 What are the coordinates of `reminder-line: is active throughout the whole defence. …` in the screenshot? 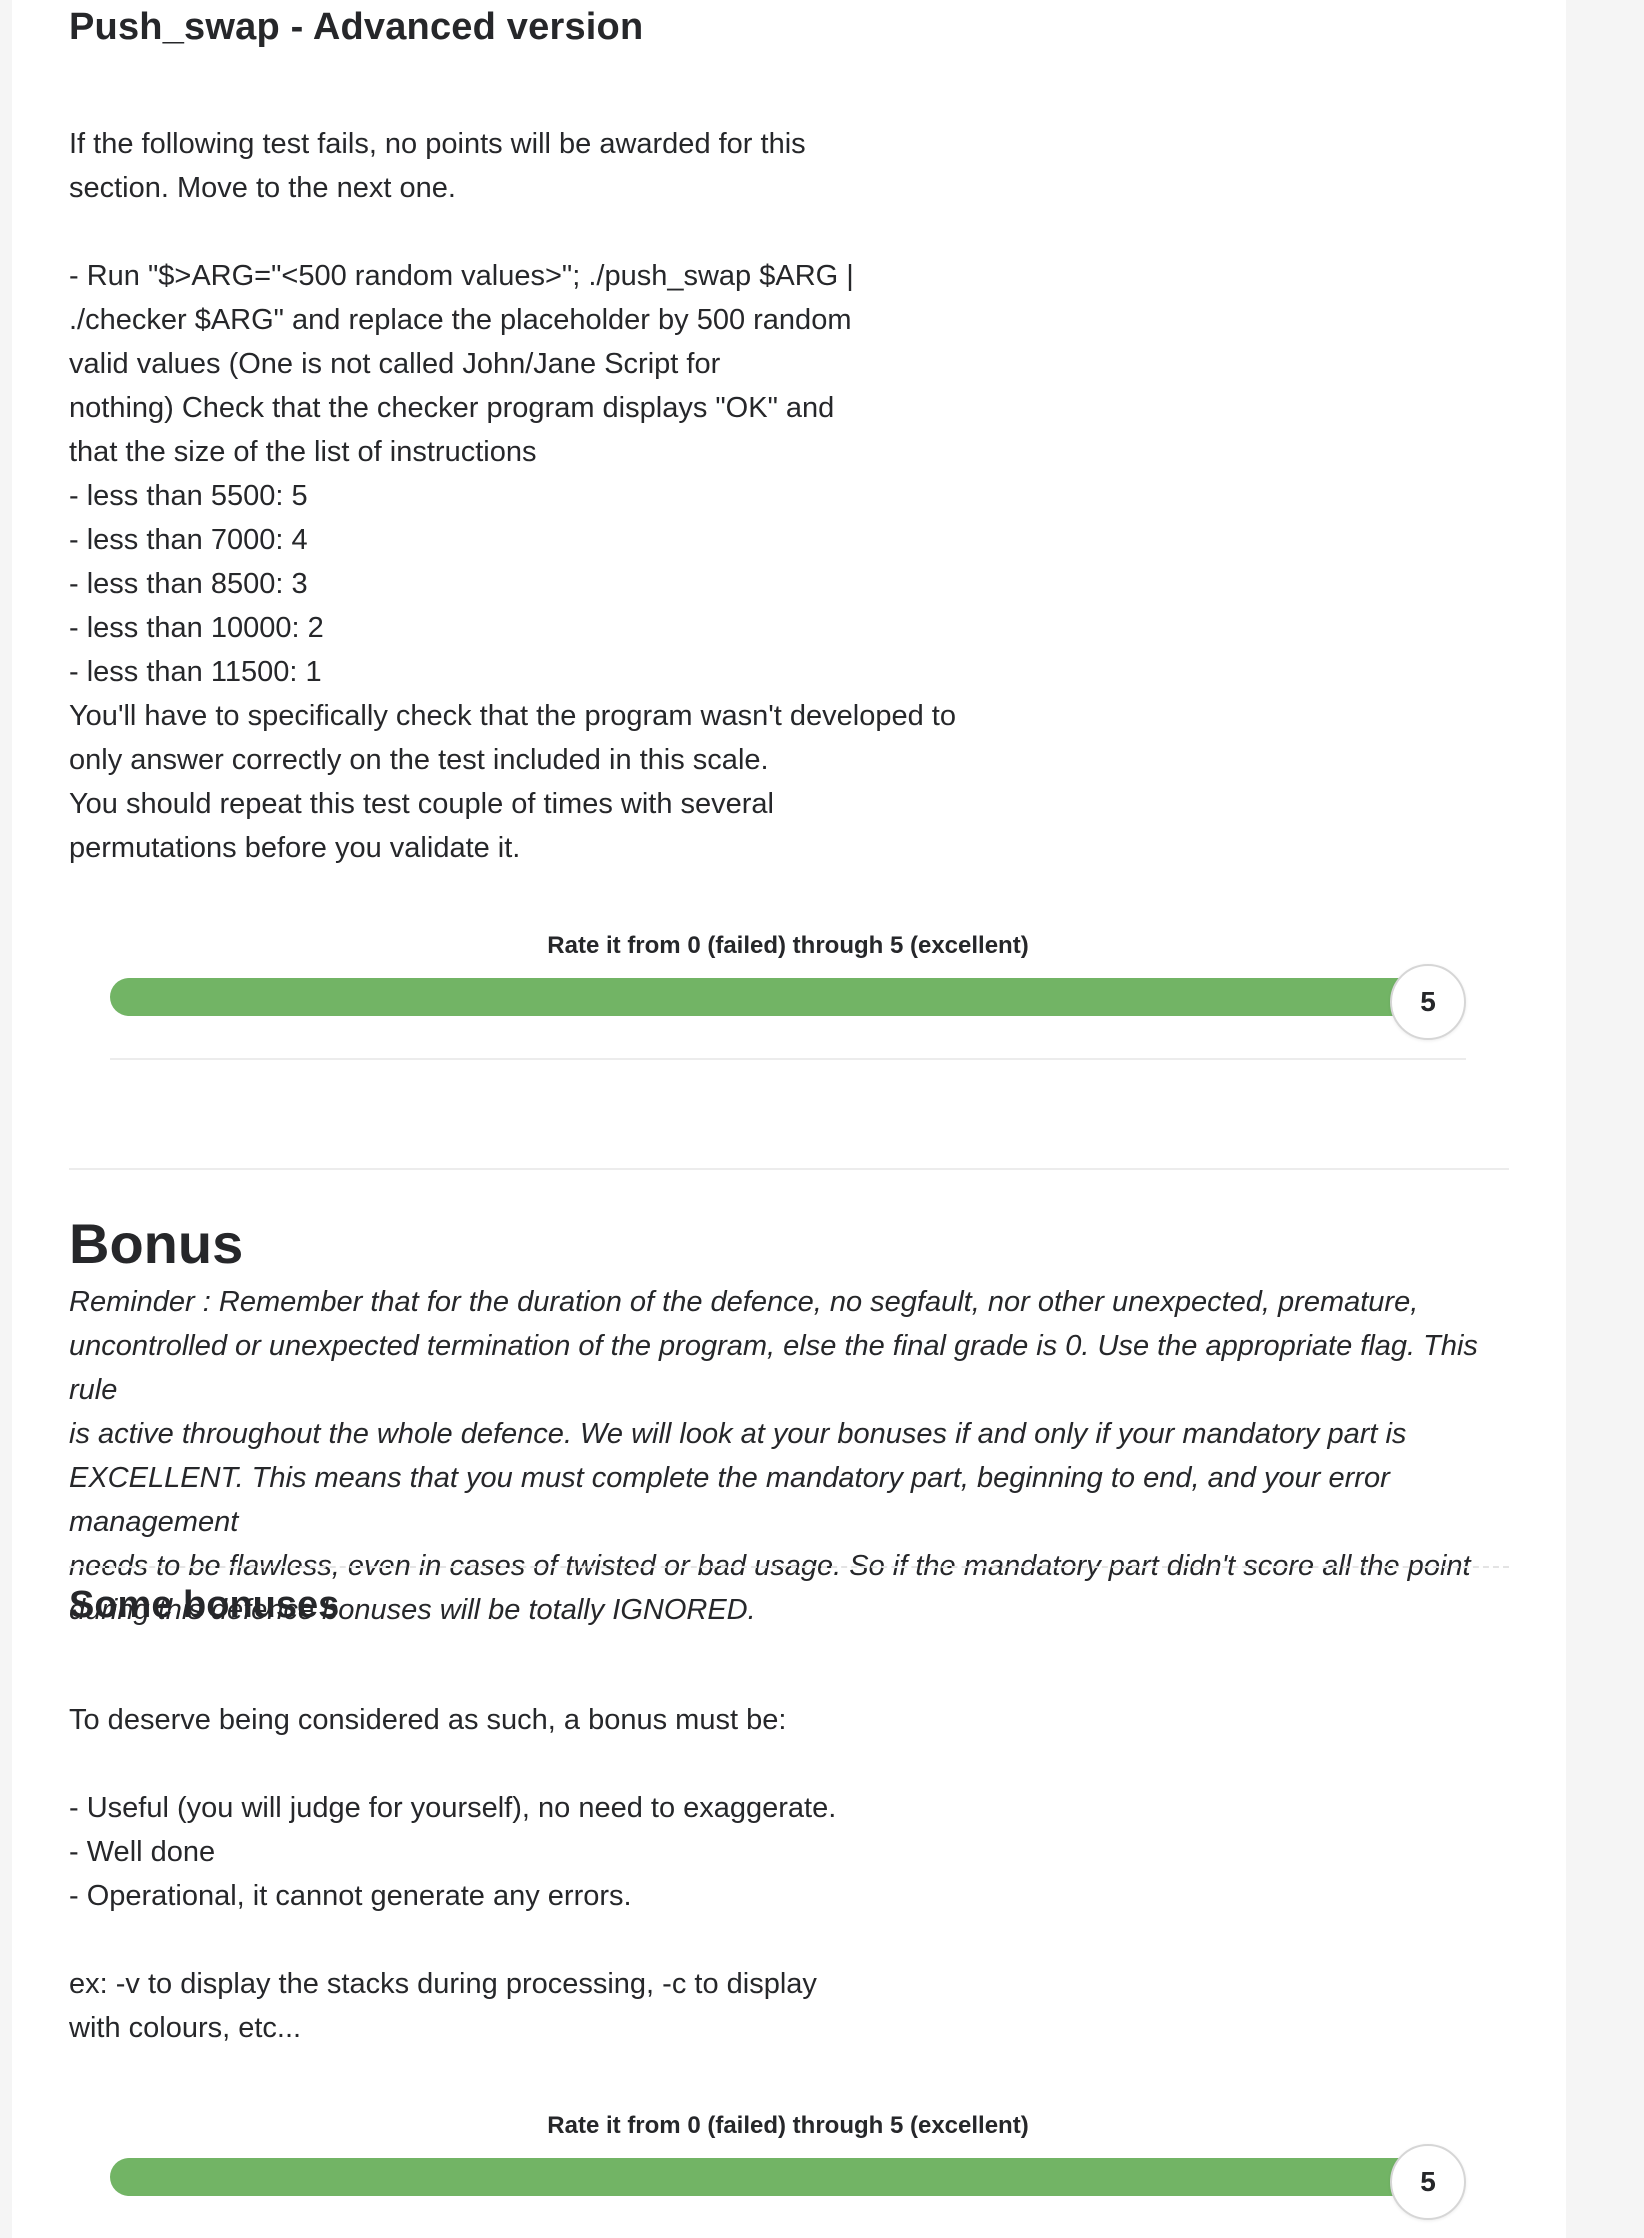 It's located at (738, 1434).